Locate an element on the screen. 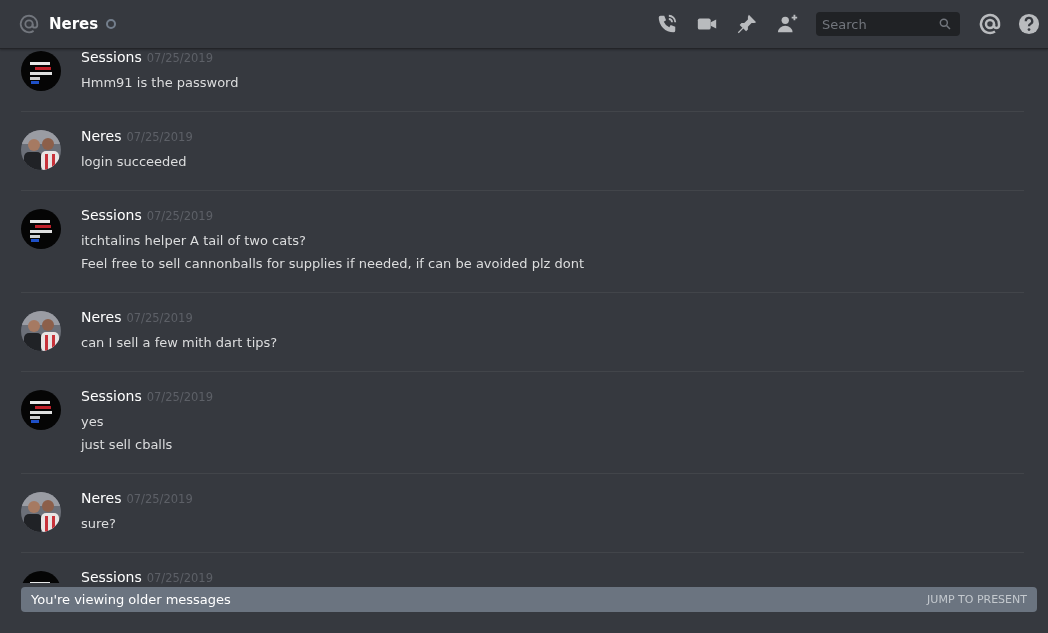  channel-name: Neres is located at coordinates (74, 24).